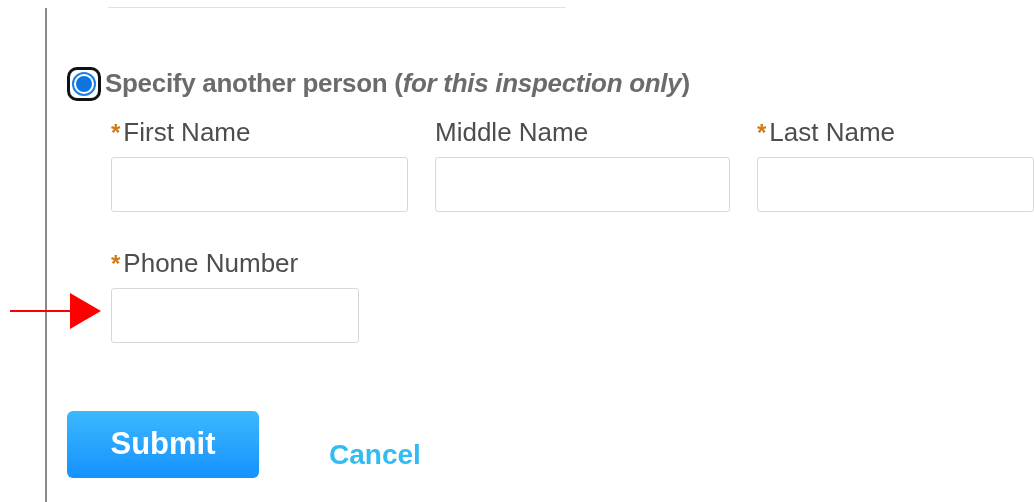 The height and width of the screenshot is (502, 1034). What do you see at coordinates (512, 132) in the screenshot?
I see `field-label: Middle Name` at bounding box center [512, 132].